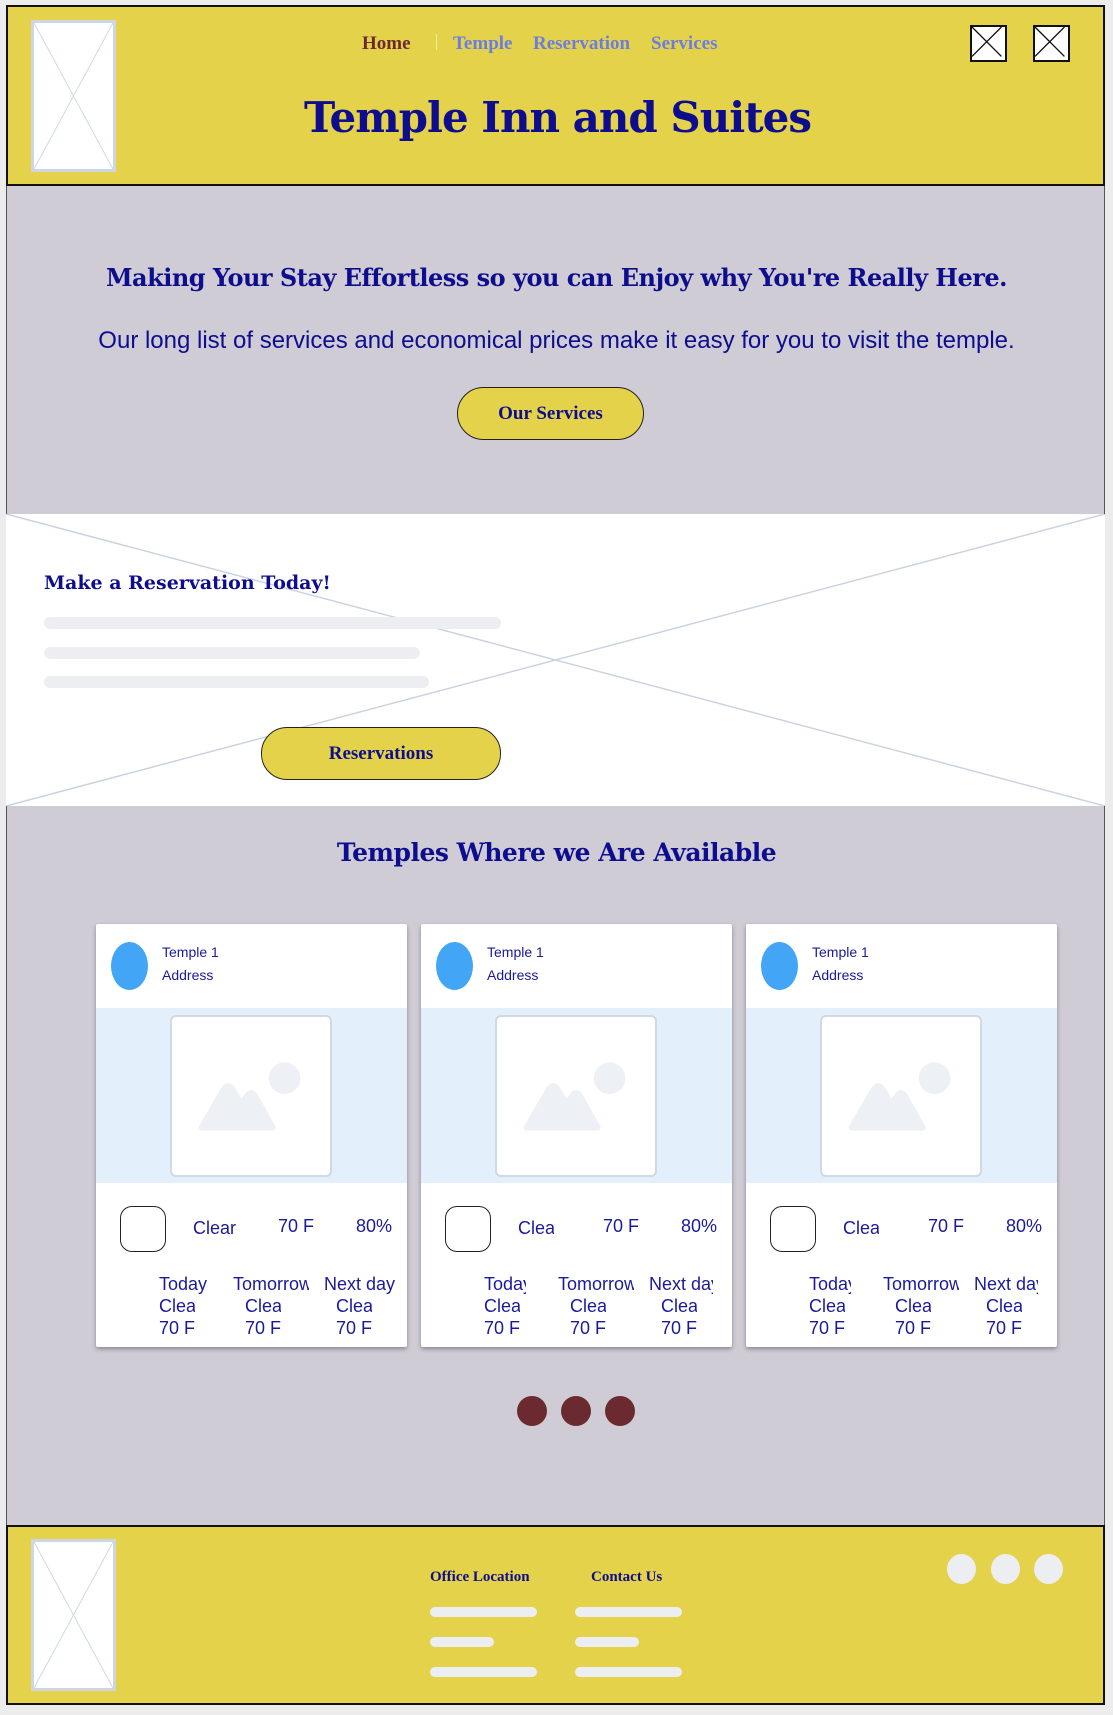 This screenshot has height=1715, width=1113. Describe the element at coordinates (386, 44) in the screenshot. I see `nav-home: Home` at that location.